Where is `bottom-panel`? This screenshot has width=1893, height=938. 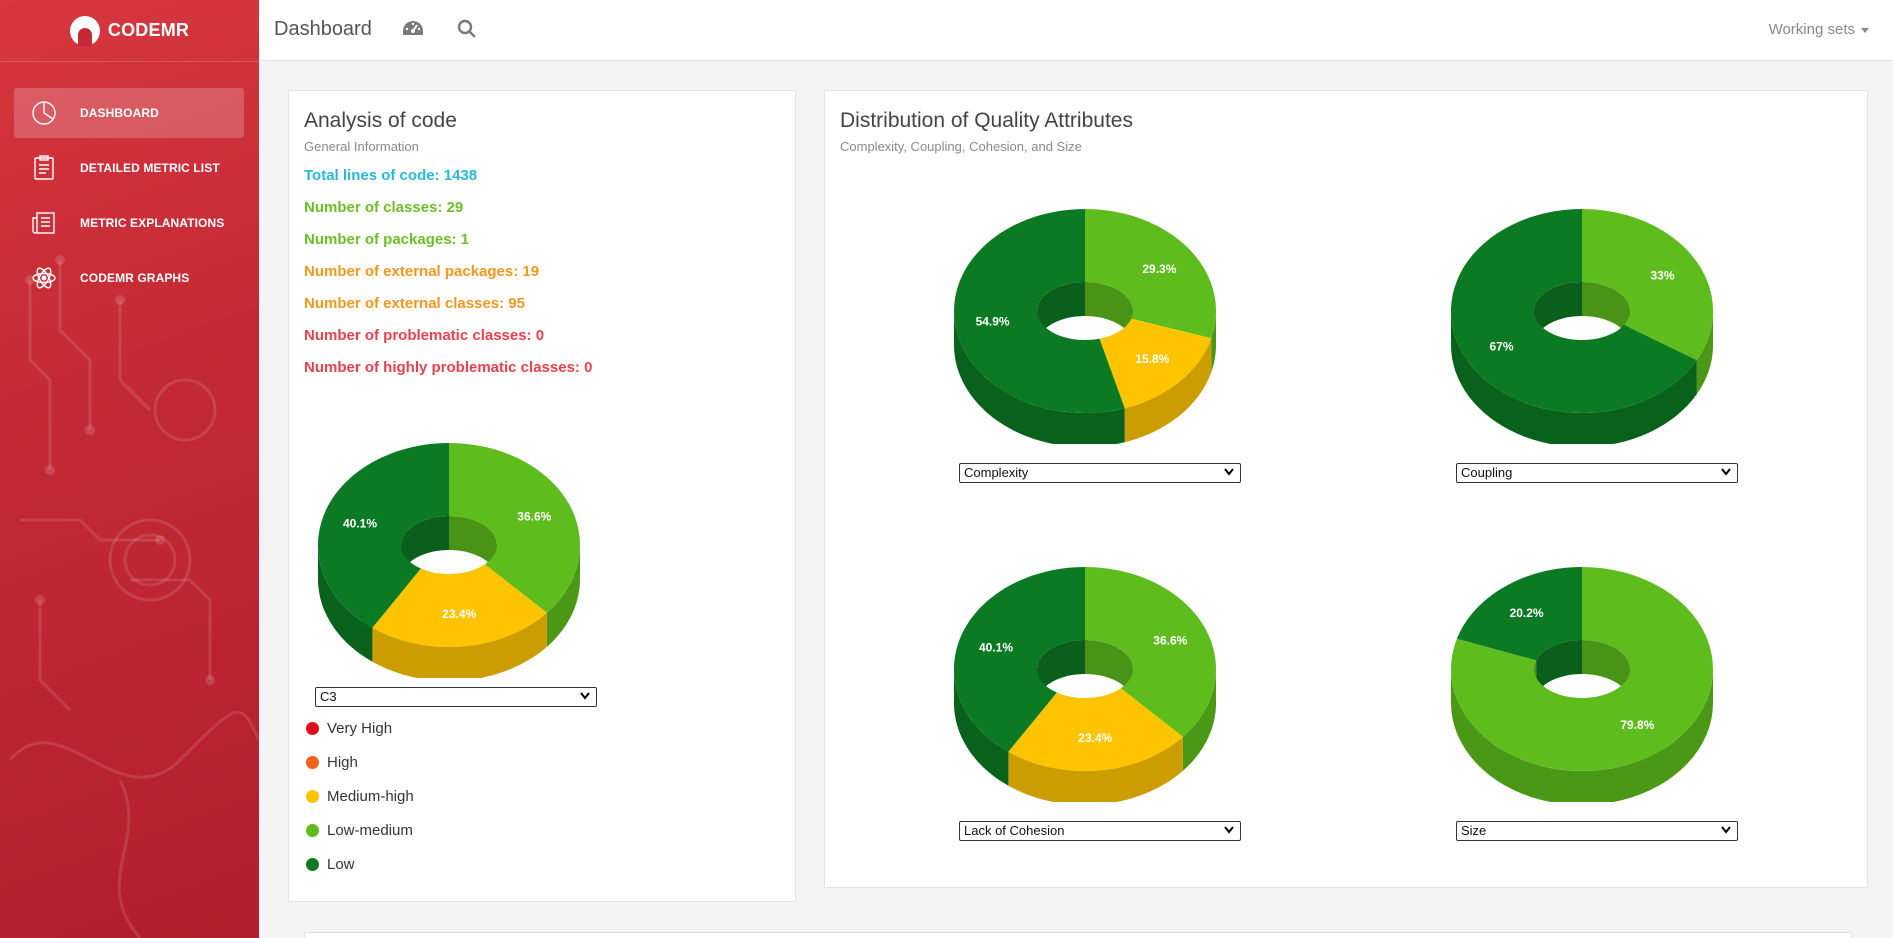 bottom-panel is located at coordinates (1078, 935).